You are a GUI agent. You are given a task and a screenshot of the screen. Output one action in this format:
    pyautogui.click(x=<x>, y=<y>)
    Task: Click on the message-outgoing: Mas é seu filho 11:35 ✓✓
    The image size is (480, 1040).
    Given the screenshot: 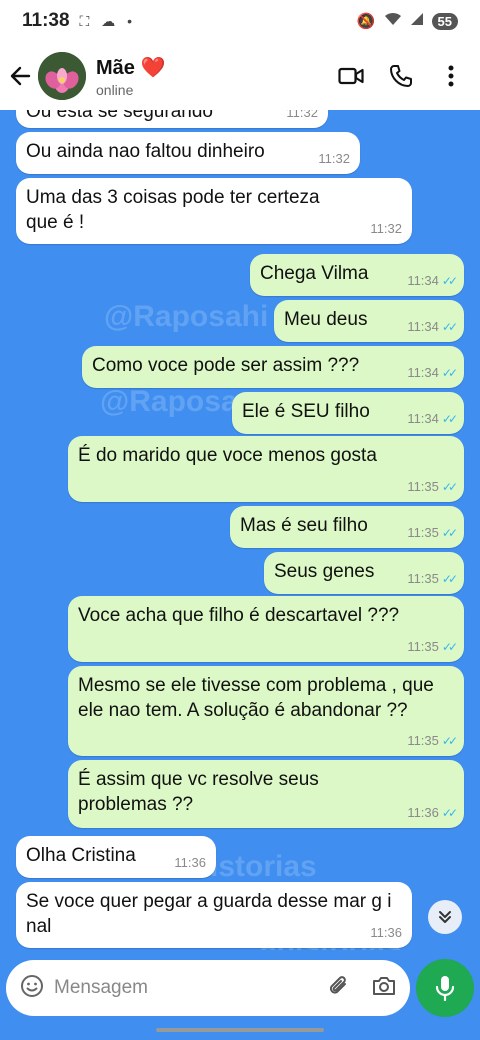 What is the action you would take?
    pyautogui.click(x=347, y=527)
    